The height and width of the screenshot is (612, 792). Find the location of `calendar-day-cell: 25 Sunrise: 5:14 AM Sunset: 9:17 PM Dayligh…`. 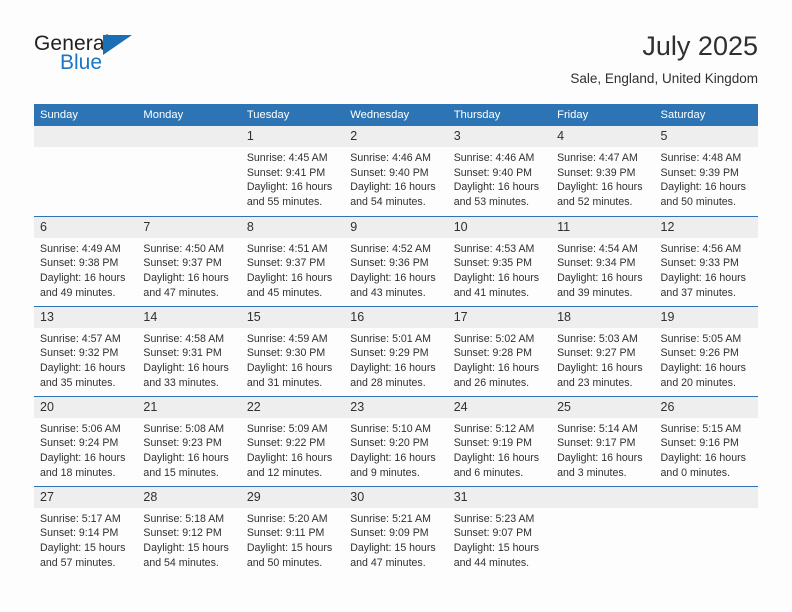

calendar-day-cell: 25 Sunrise: 5:14 AM Sunset: 9:17 PM Dayligh… is located at coordinates (603, 440).